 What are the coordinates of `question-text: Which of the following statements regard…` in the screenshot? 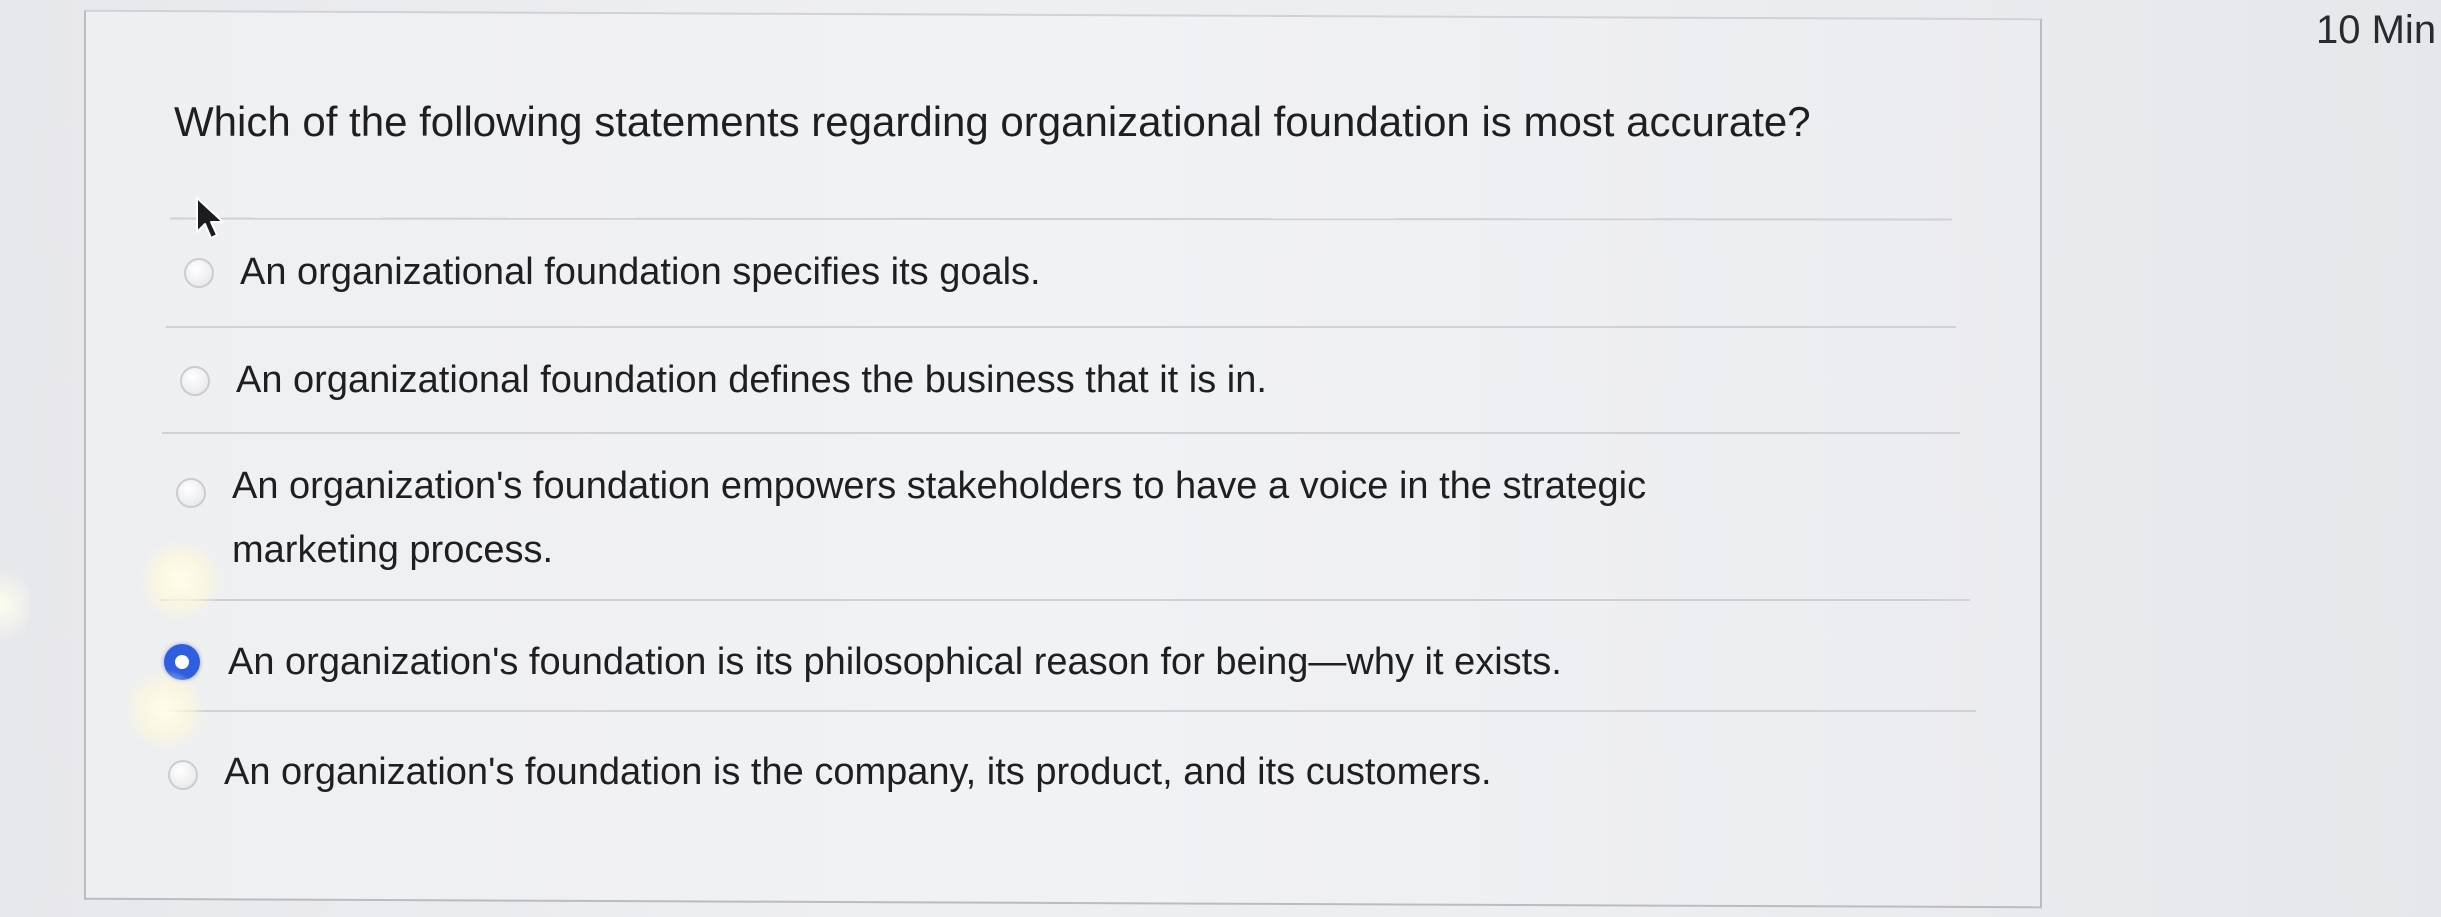 It's located at (992, 121).